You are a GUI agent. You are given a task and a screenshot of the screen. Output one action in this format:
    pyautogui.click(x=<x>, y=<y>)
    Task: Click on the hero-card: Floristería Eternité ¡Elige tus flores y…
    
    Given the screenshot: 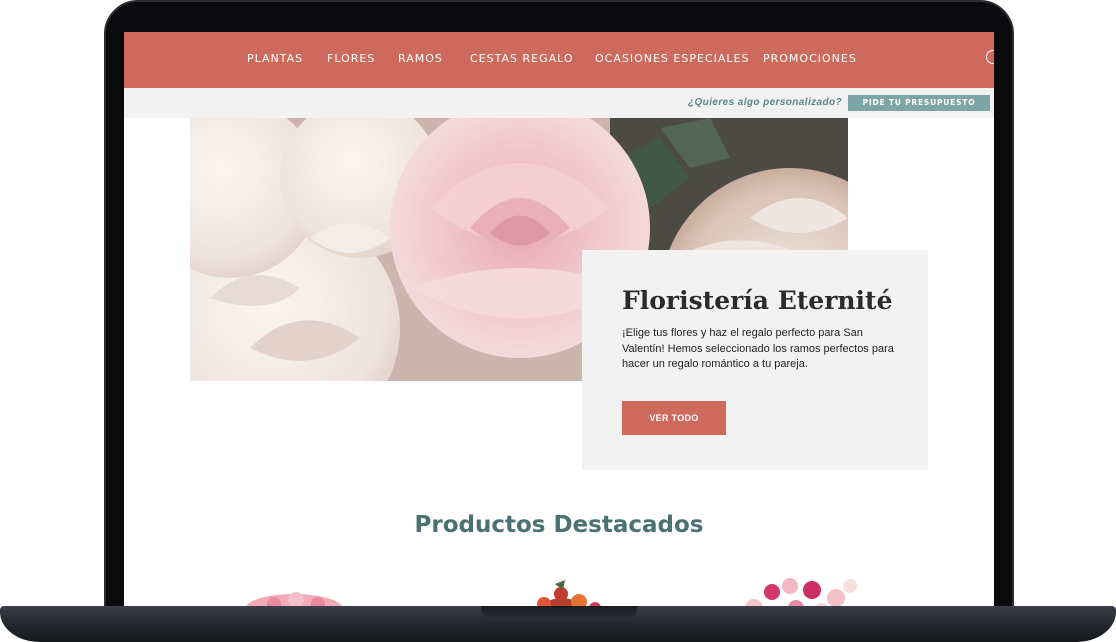 What is the action you would take?
    pyautogui.click(x=755, y=360)
    